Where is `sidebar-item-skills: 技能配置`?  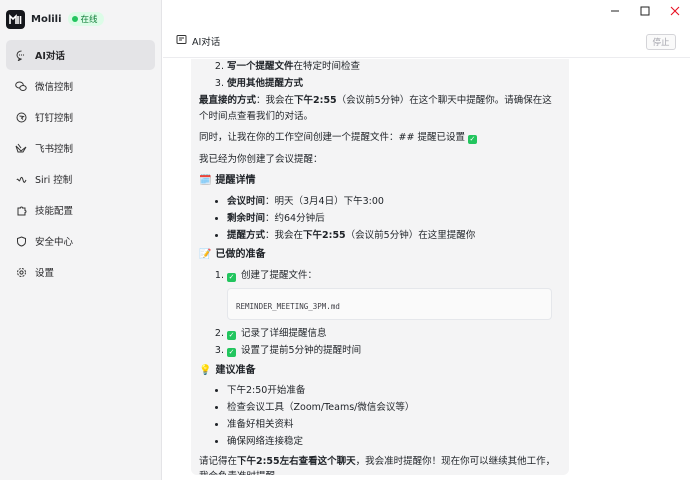
sidebar-item-skills: 技能配置 is located at coordinates (80, 210).